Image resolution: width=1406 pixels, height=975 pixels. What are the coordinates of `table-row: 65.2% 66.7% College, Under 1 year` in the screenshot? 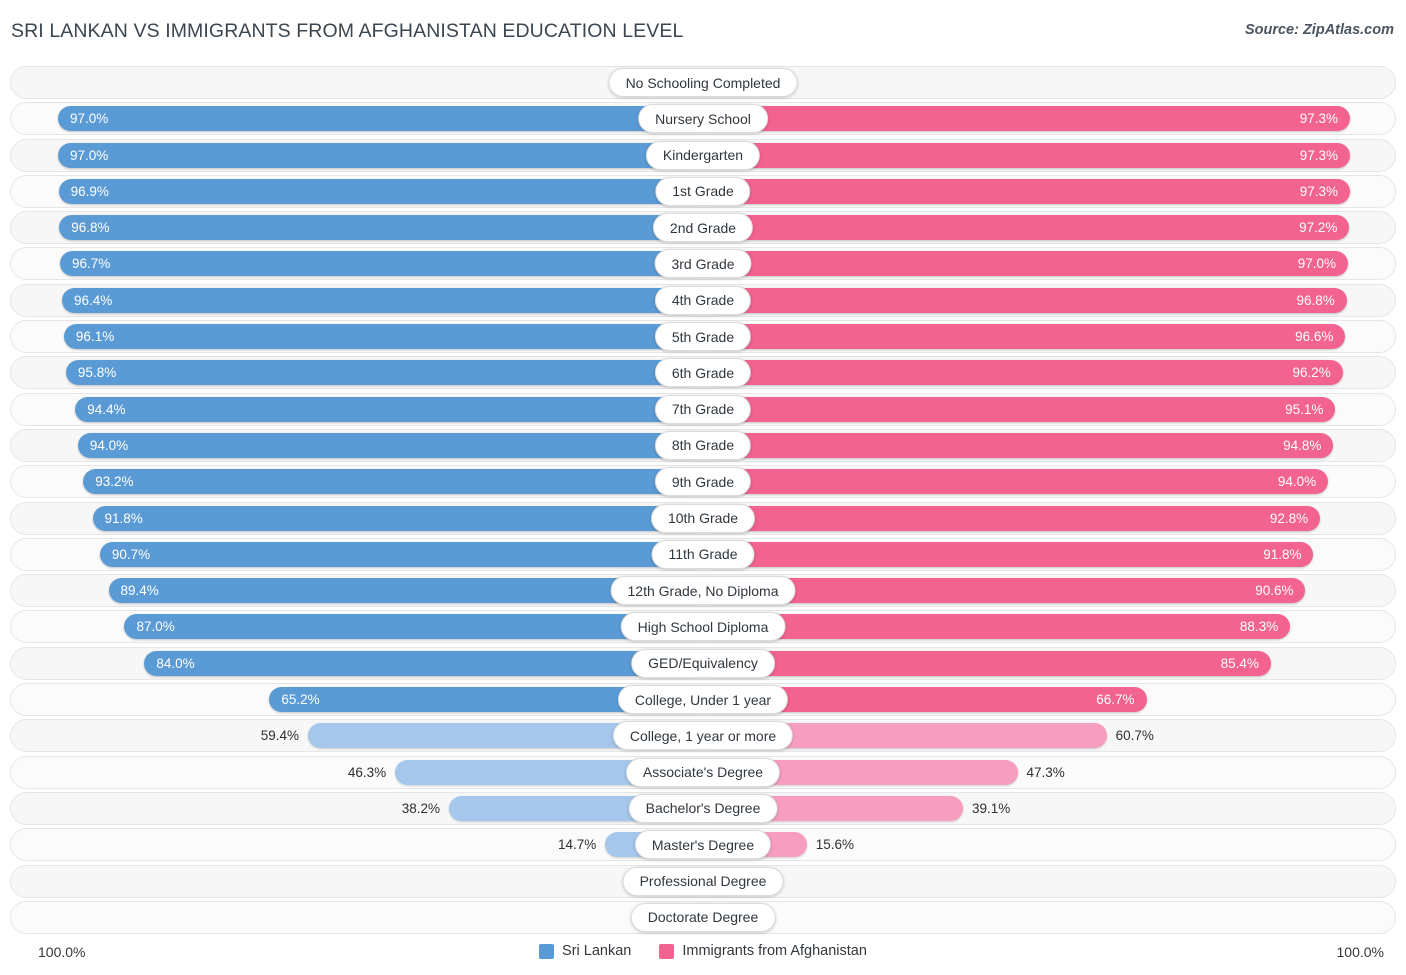 It's located at (703, 700).